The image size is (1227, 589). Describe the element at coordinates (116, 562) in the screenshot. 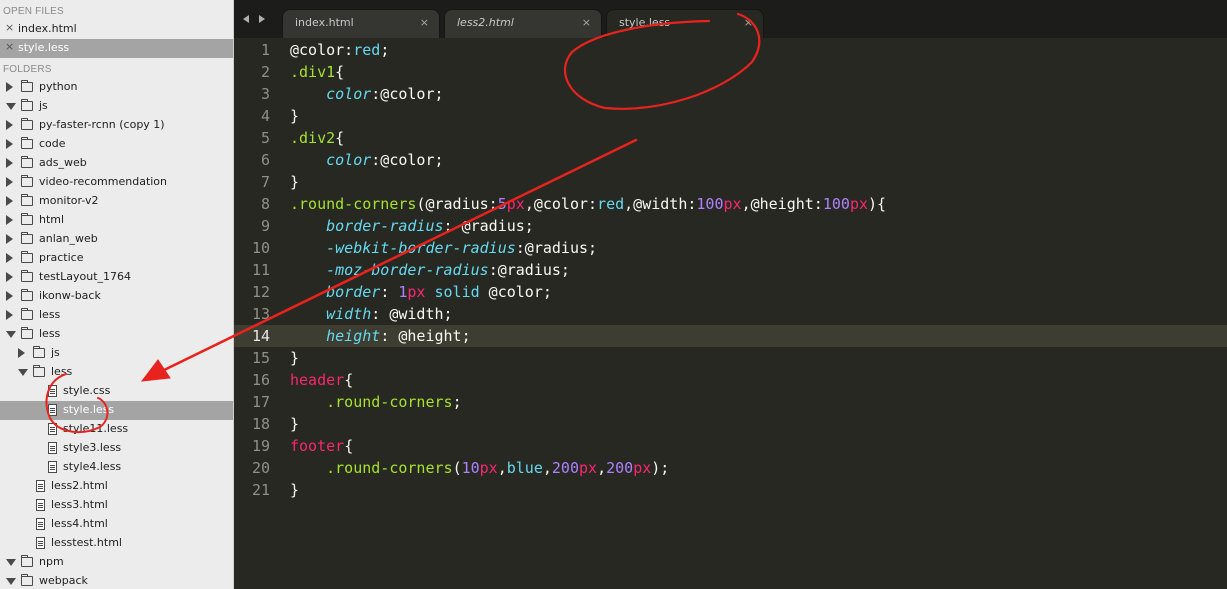

I see `folder-item: npm` at that location.